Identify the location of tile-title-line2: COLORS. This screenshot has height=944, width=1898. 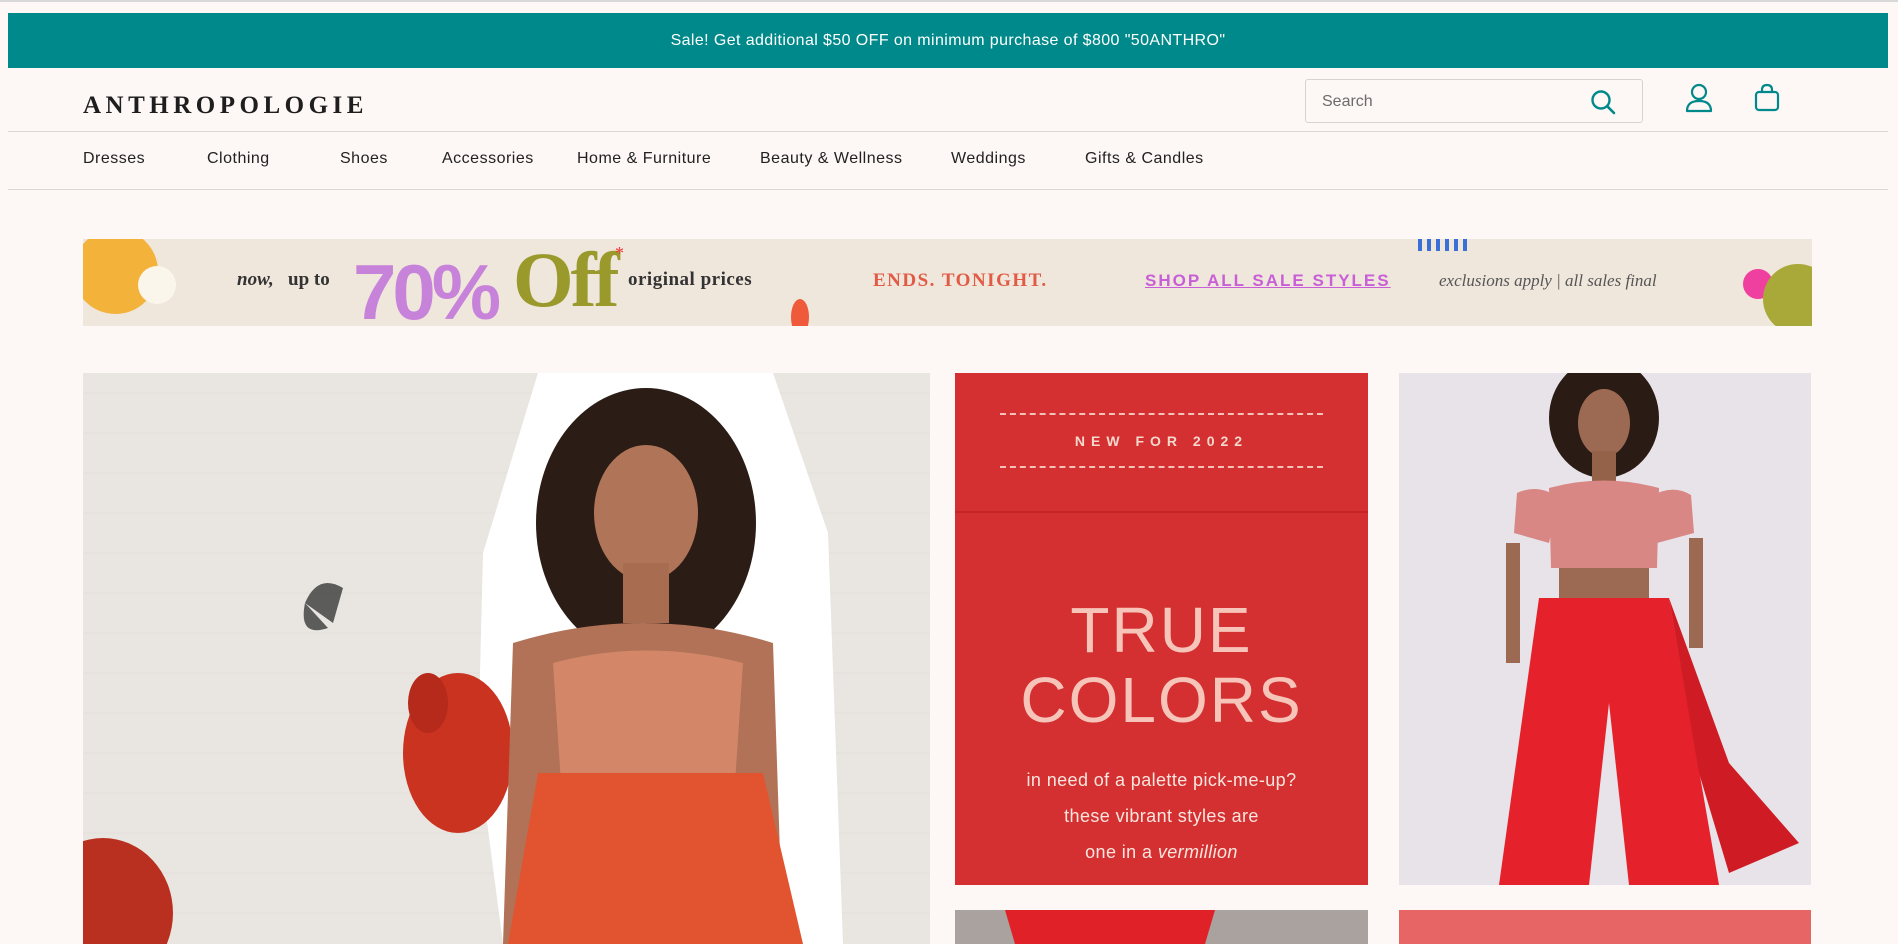
(1161, 700).